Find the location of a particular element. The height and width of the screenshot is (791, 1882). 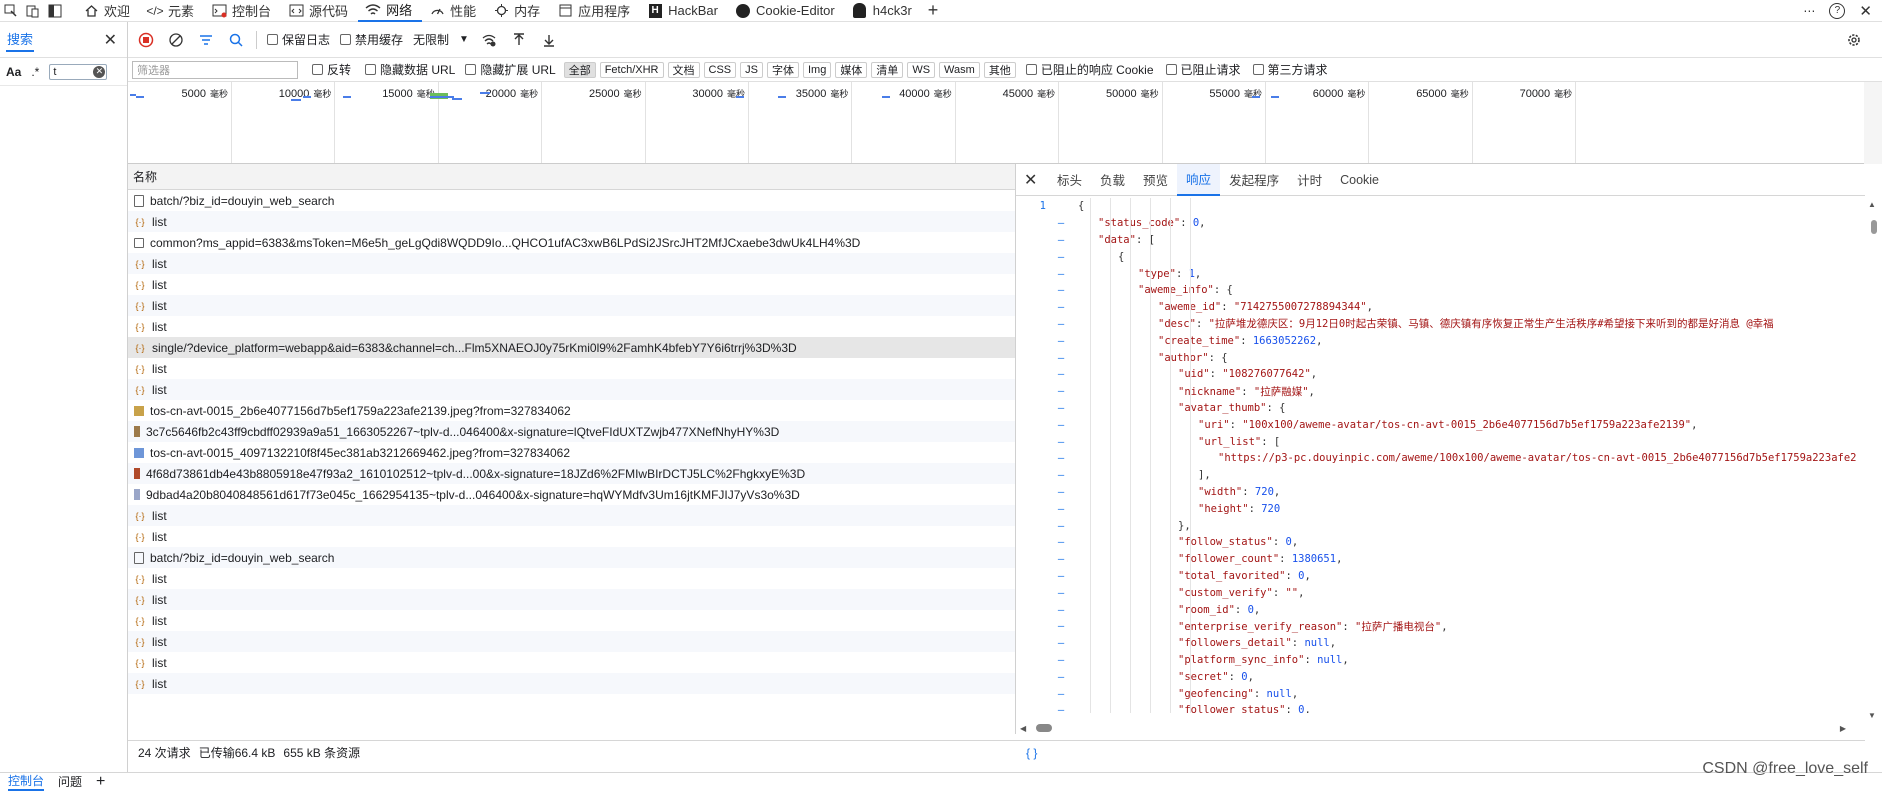

type-filter-chip: CSS is located at coordinates (720, 69).